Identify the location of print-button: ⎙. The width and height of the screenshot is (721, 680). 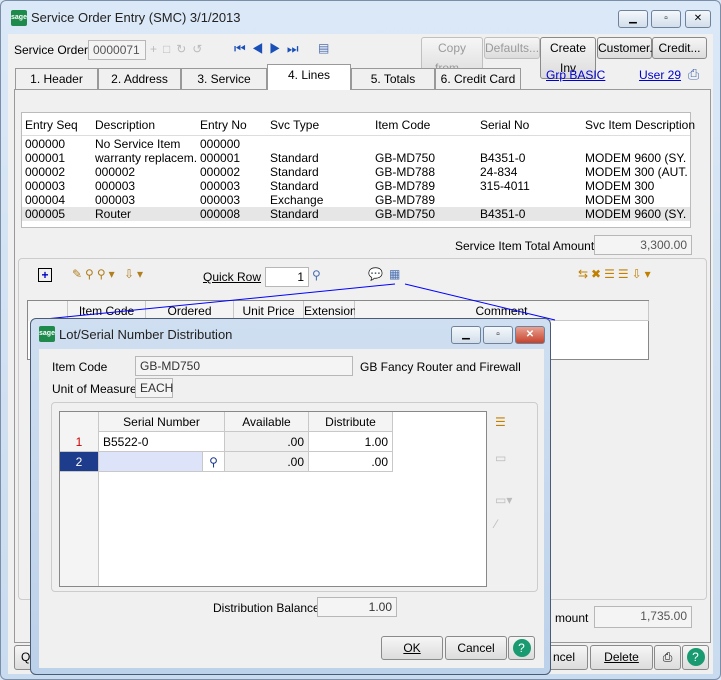
(667, 657).